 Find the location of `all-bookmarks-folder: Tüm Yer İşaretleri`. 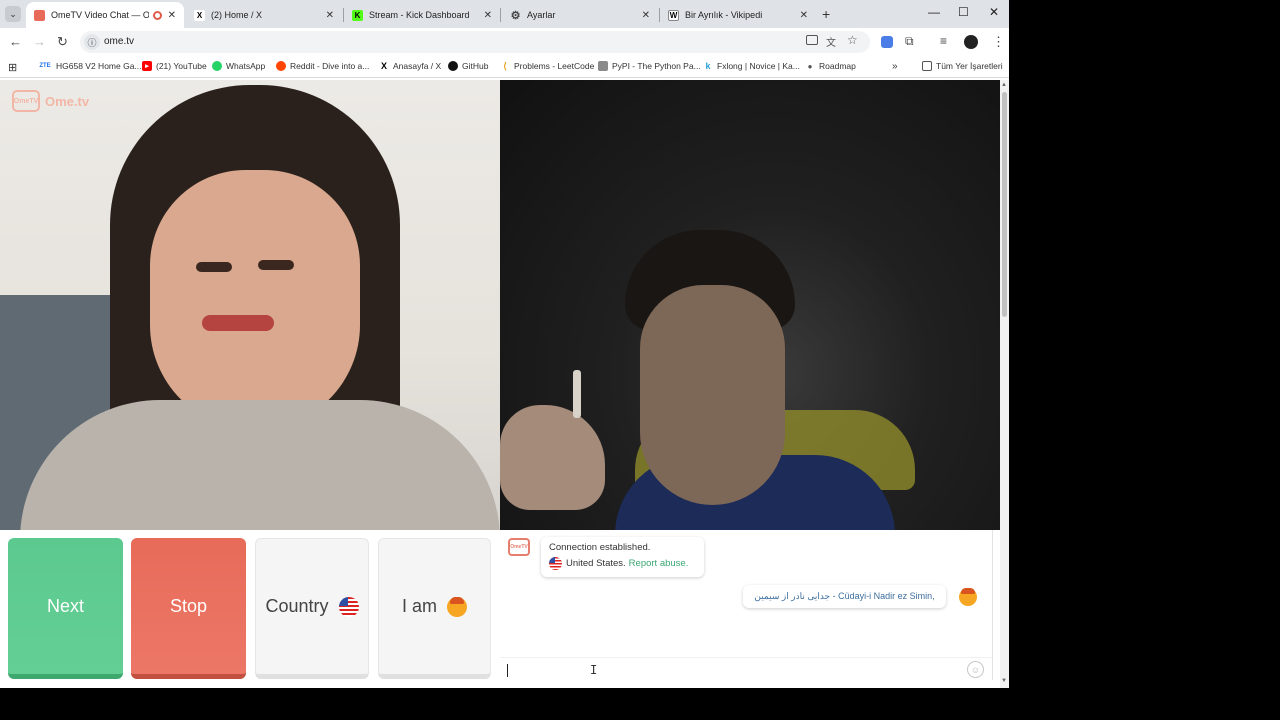

all-bookmarks-folder: Tüm Yer İşaretleri is located at coordinates (962, 66).